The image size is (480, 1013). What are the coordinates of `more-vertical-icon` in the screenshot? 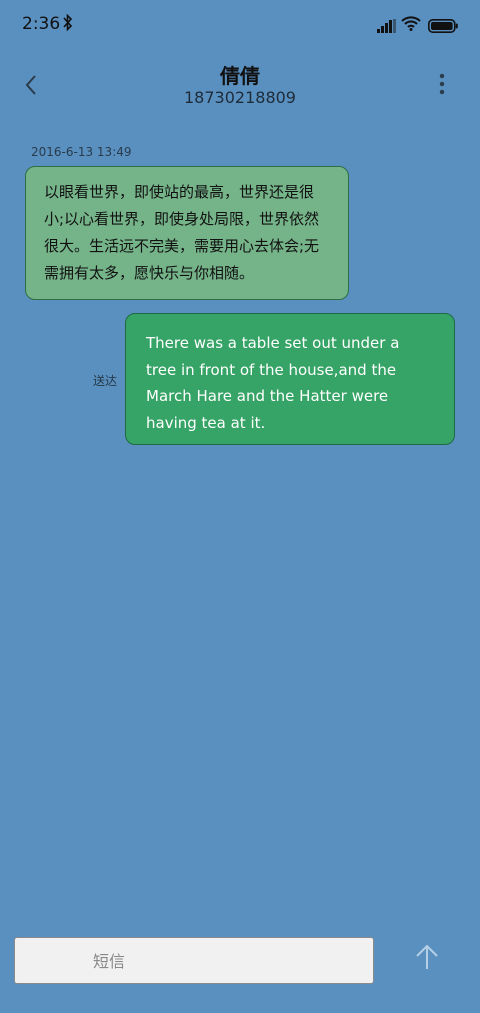 It's located at (442, 84).